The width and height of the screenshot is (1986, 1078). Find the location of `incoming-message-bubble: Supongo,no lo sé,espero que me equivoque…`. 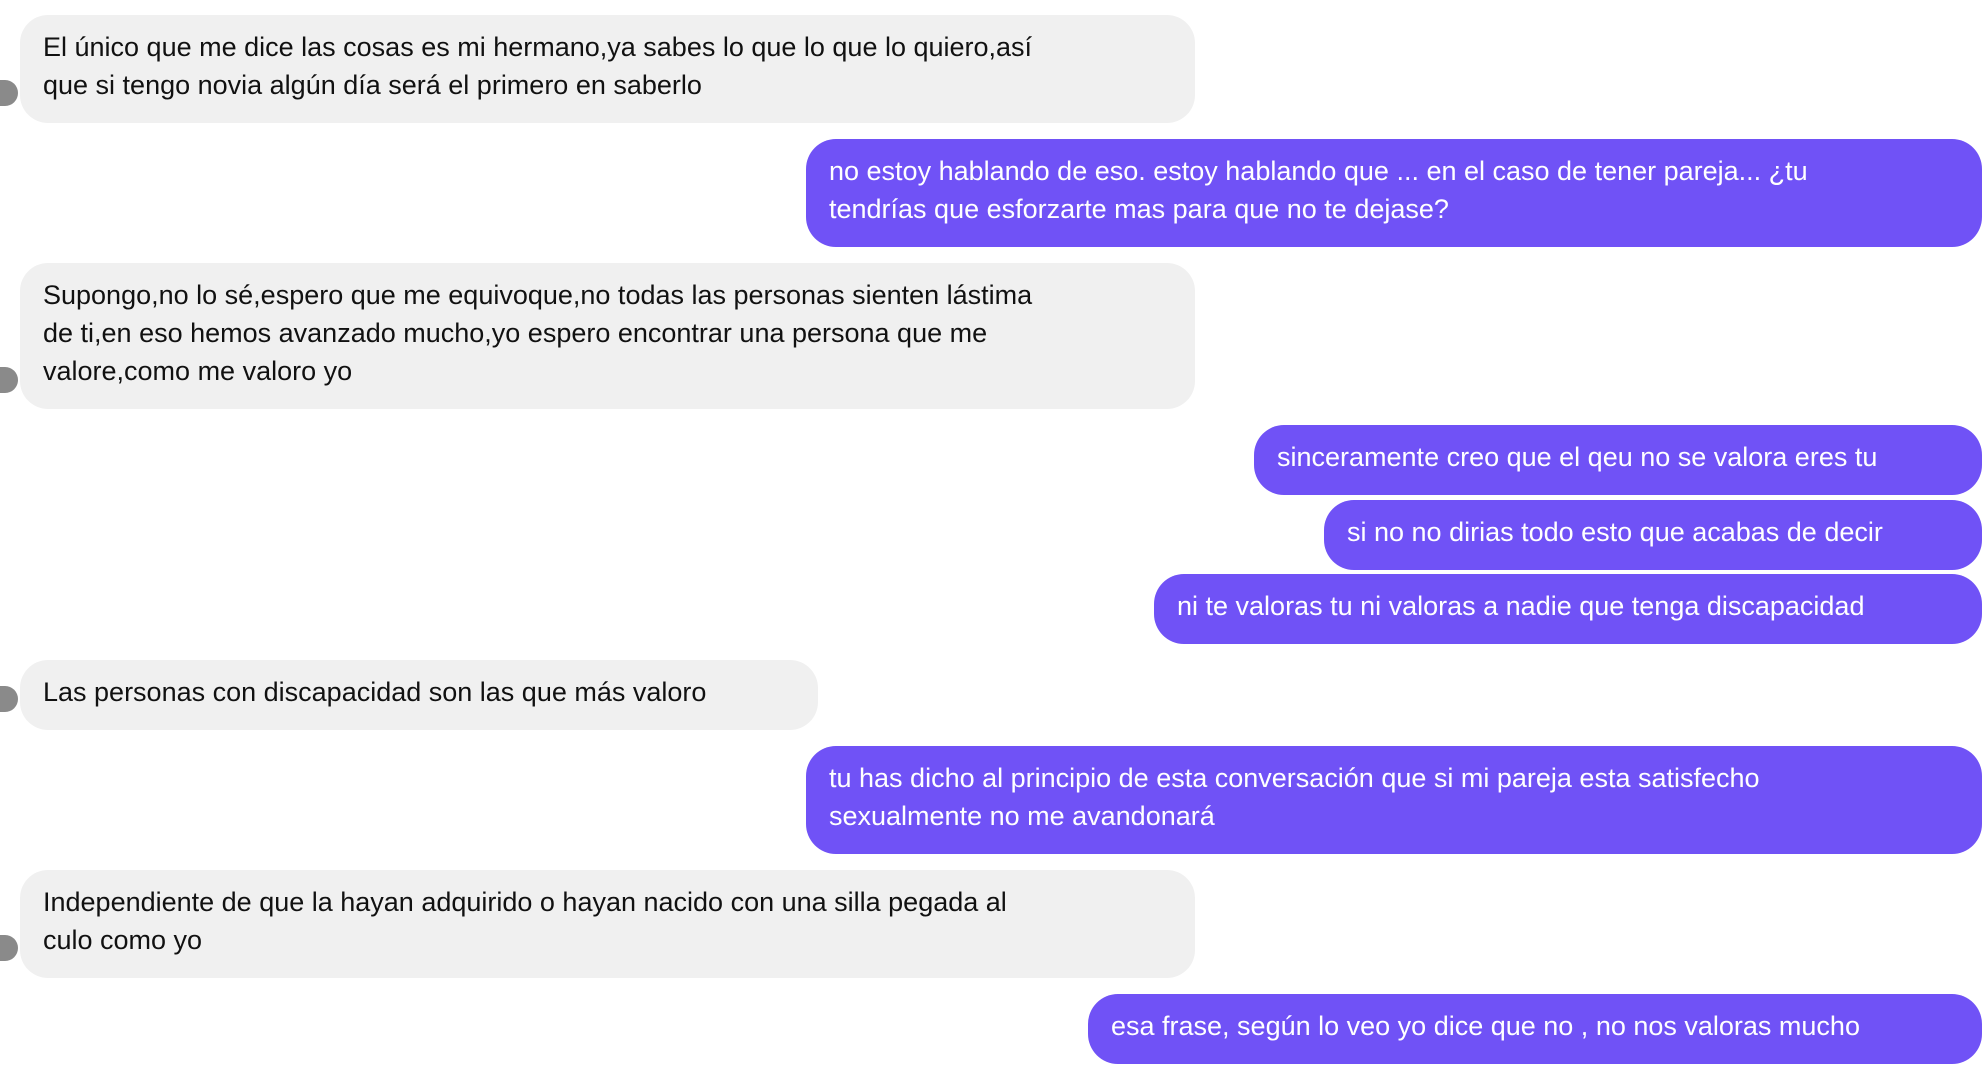

incoming-message-bubble: Supongo,no lo sé,espero que me equivoque… is located at coordinates (607, 336).